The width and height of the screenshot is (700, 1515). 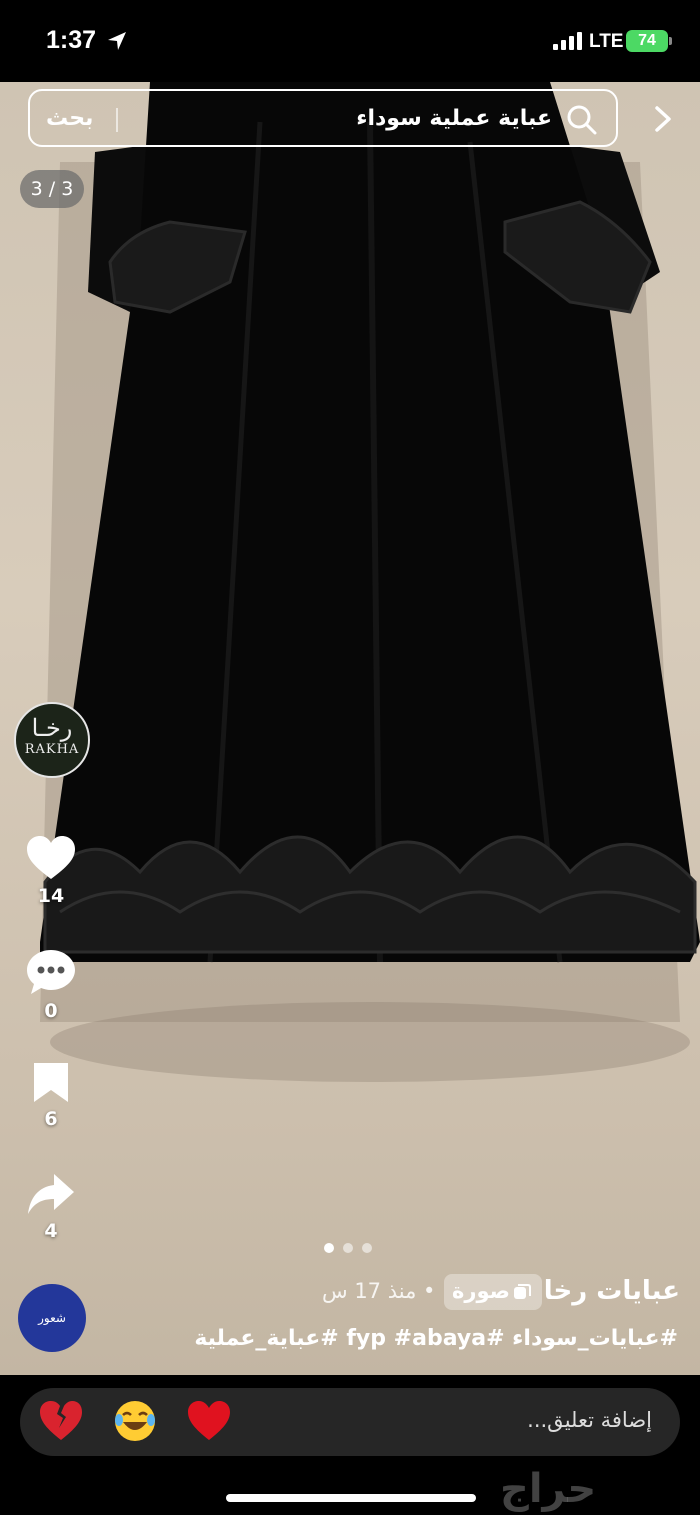 What do you see at coordinates (51, 857) in the screenshot?
I see `heart-icon` at bounding box center [51, 857].